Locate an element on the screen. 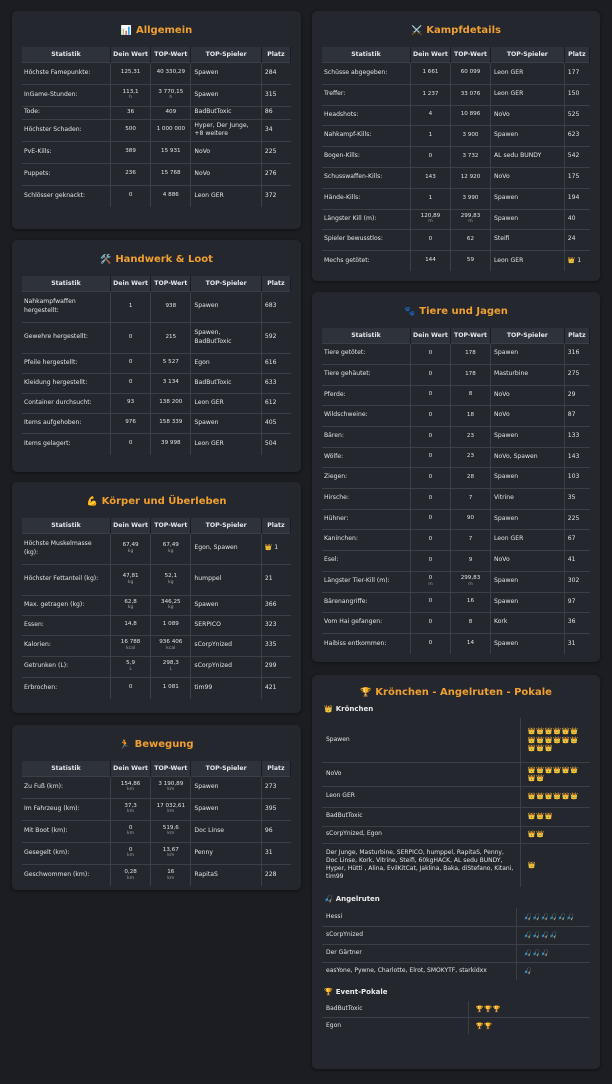 The height and width of the screenshot is (1084, 612). rank: 228 is located at coordinates (275, 874).